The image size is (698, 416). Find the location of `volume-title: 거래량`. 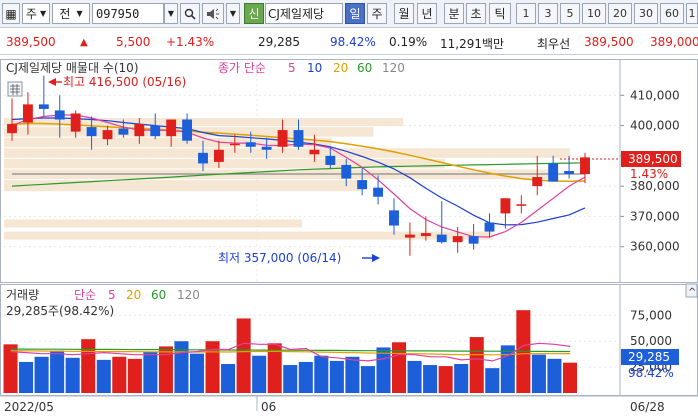

volume-title: 거래량 is located at coordinates (22, 295).